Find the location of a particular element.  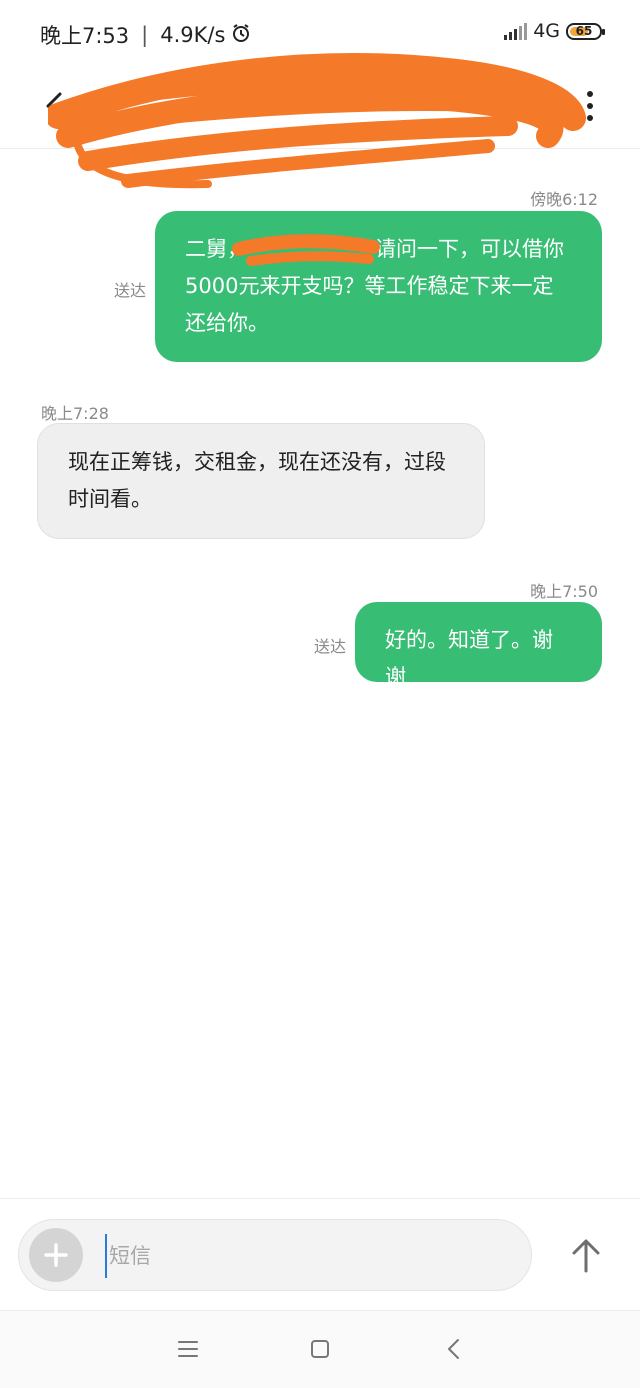

inline-redaction-scribble is located at coordinates (306, 250).